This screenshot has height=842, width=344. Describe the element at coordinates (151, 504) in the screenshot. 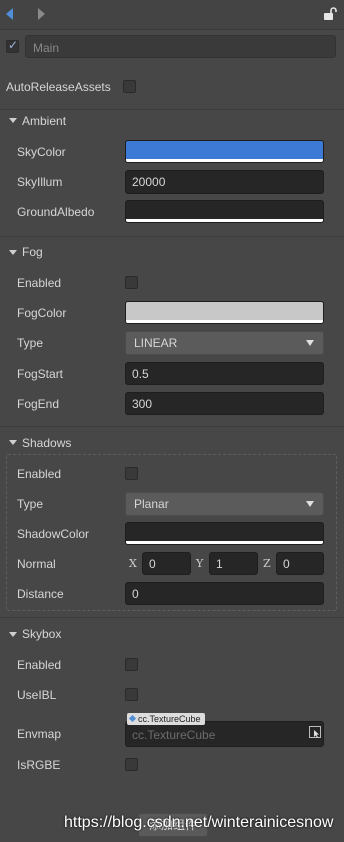

I see `shadows-type-value: Planar` at that location.